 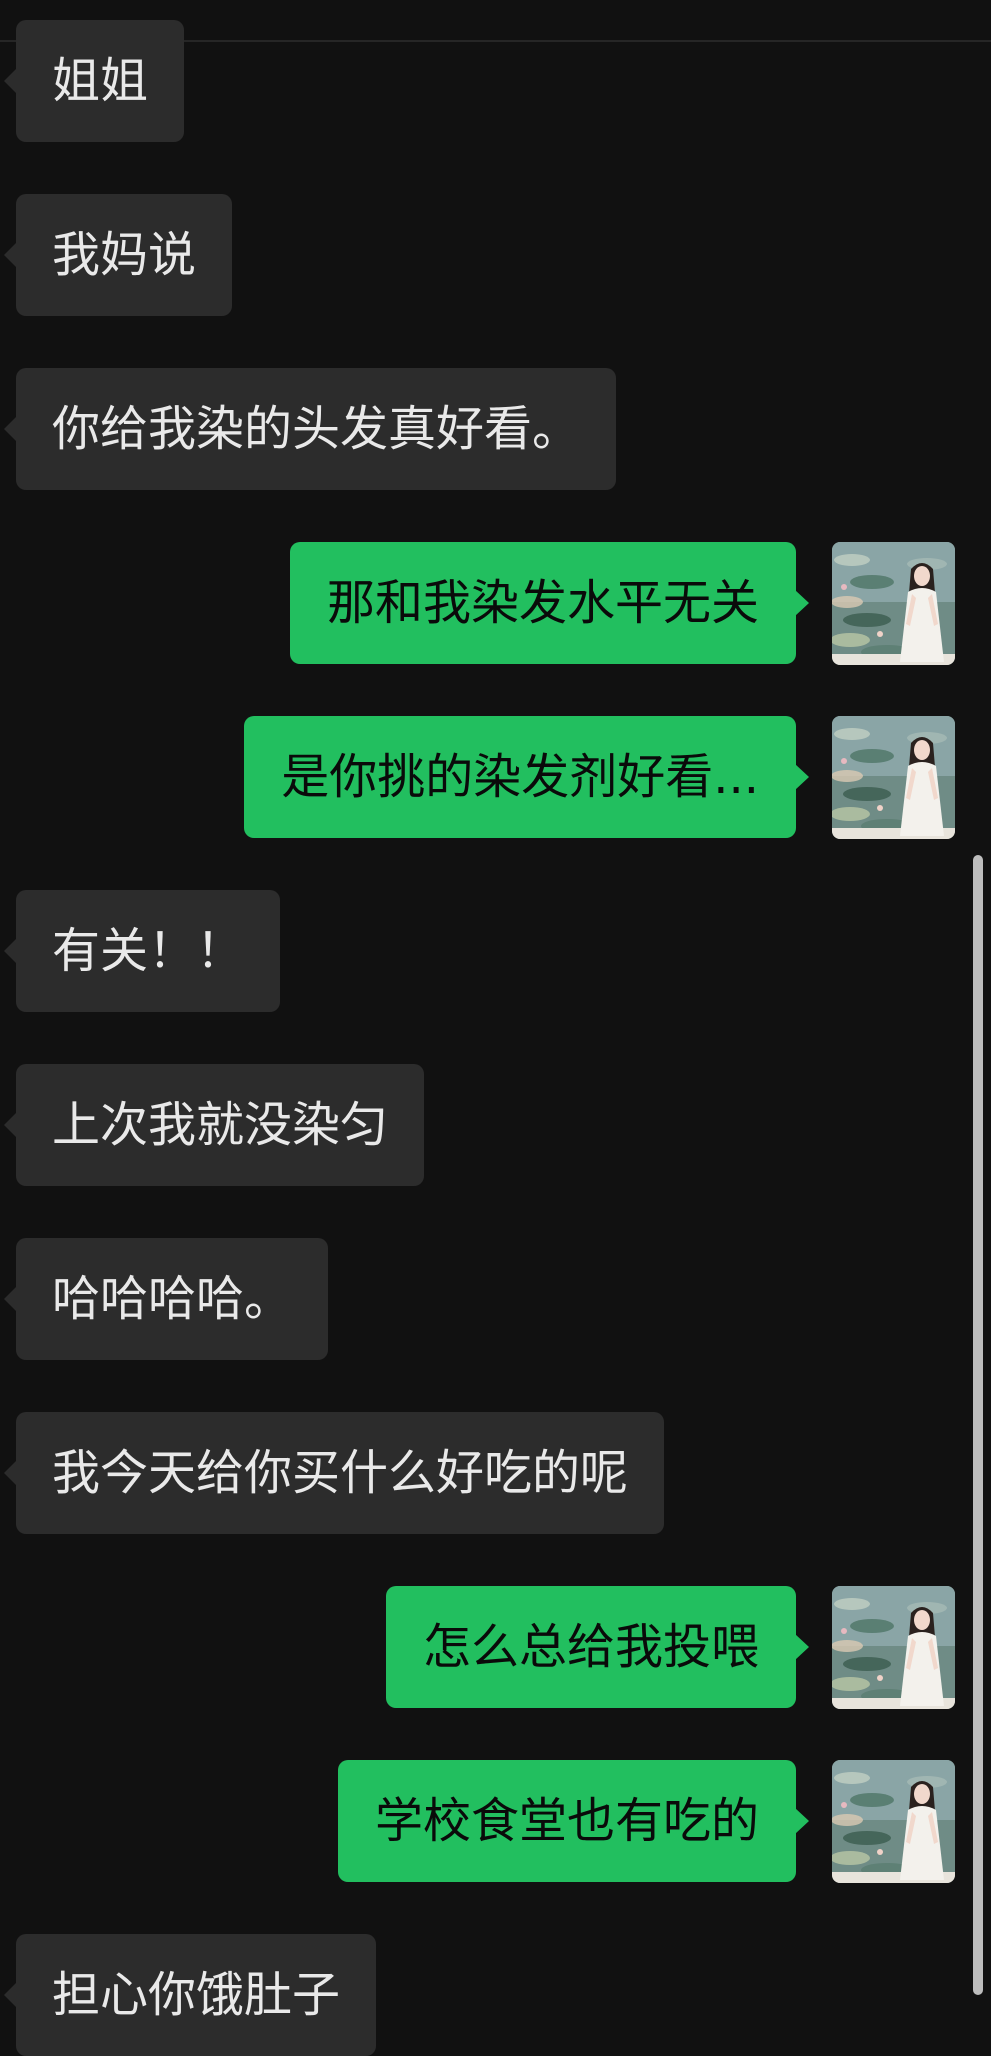 What do you see at coordinates (549, 603) in the screenshot?
I see `outgoing-message-bubble: 那和我染发水平无关` at bounding box center [549, 603].